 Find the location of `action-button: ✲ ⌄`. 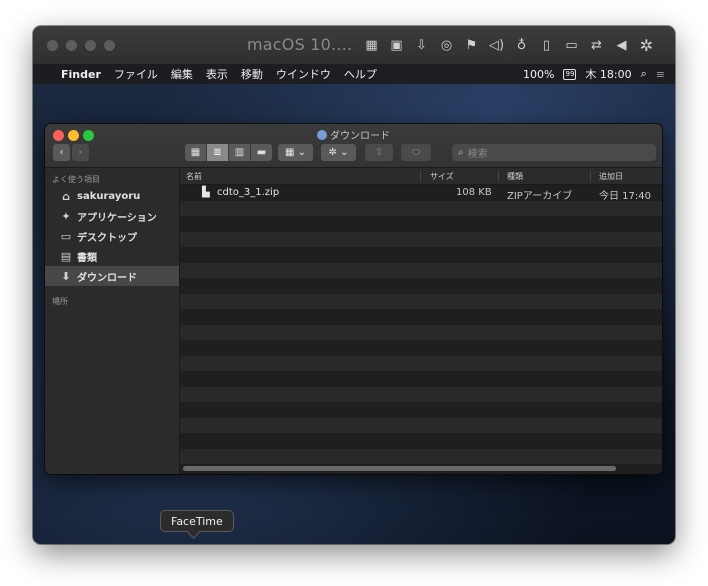

action-button: ✲ ⌄ is located at coordinates (338, 152).